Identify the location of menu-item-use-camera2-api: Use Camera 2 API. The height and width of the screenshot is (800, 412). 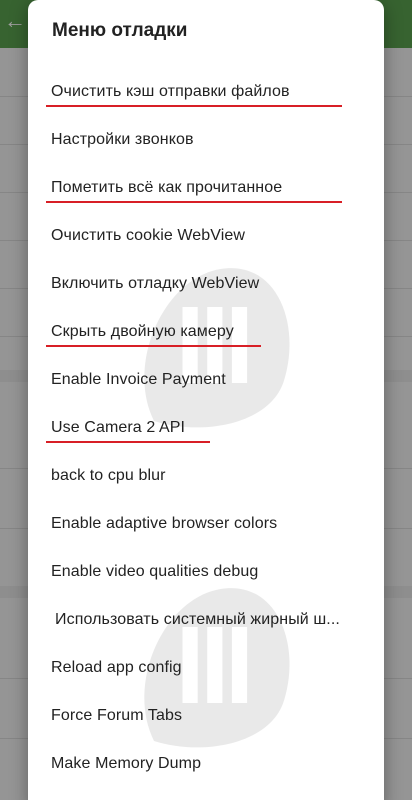
(206, 428).